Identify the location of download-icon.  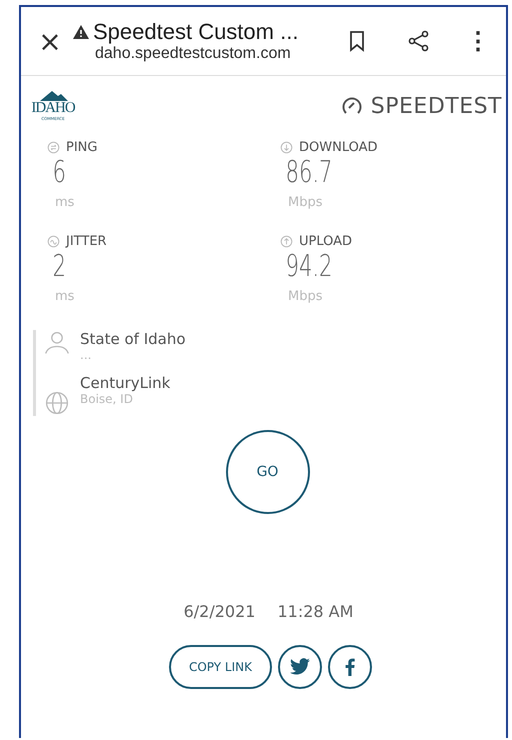
(286, 147).